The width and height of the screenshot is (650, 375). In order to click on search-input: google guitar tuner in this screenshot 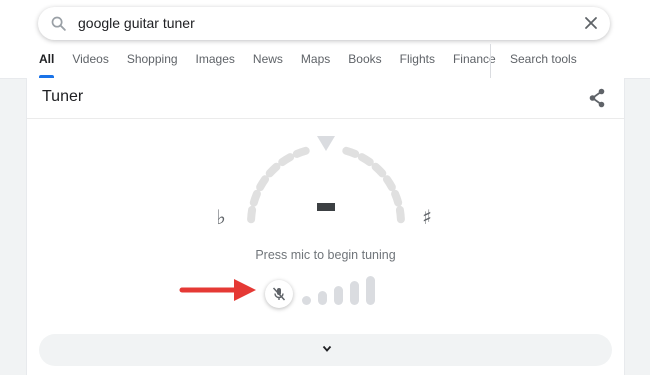, I will do `click(136, 23)`.